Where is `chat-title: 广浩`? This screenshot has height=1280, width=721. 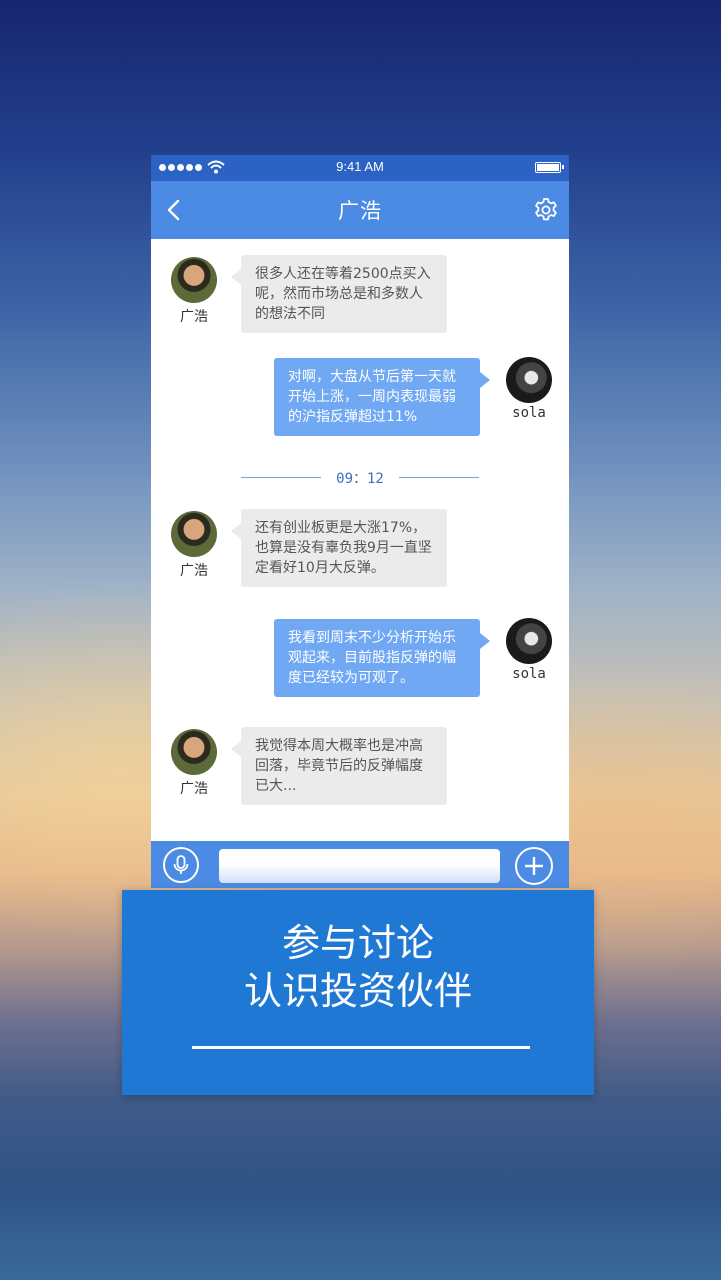 chat-title: 广浩 is located at coordinates (360, 211).